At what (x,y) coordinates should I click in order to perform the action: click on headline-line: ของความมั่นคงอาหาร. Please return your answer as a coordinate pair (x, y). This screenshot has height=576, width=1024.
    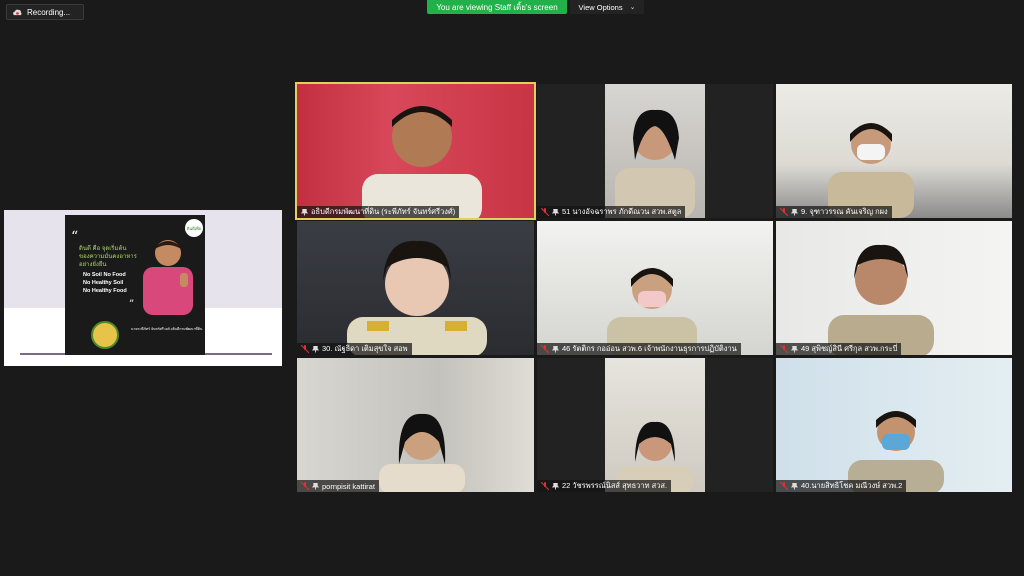
    Looking at the image, I should click on (108, 257).